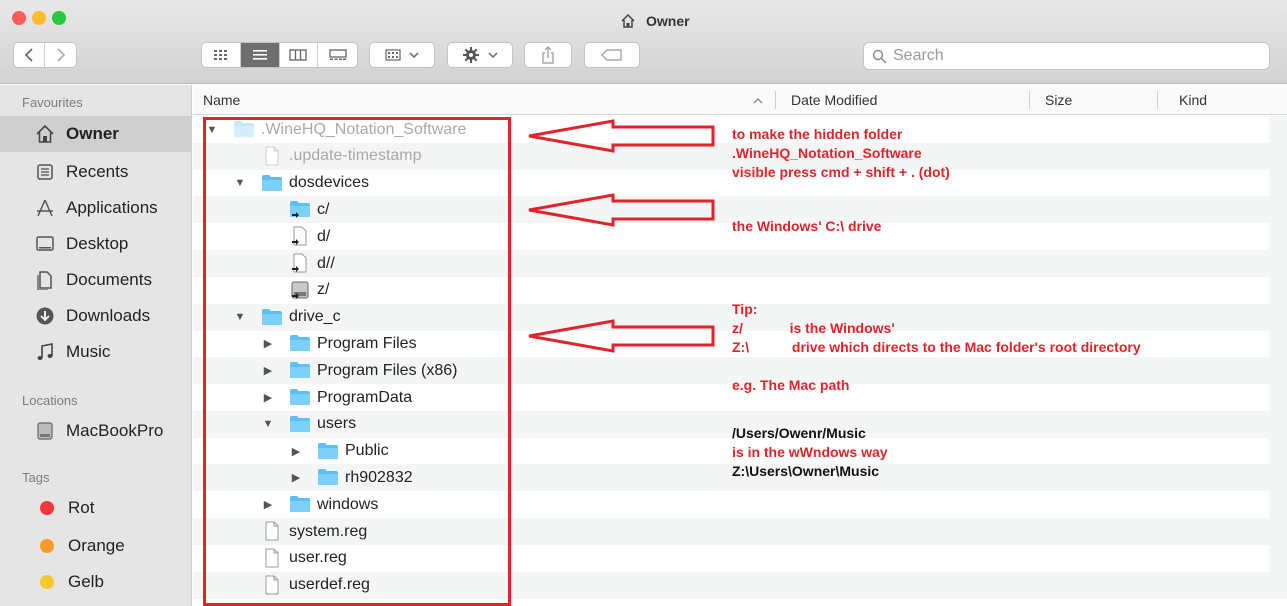  What do you see at coordinates (834, 100) in the screenshot?
I see `column-date-label: Date Modified` at bounding box center [834, 100].